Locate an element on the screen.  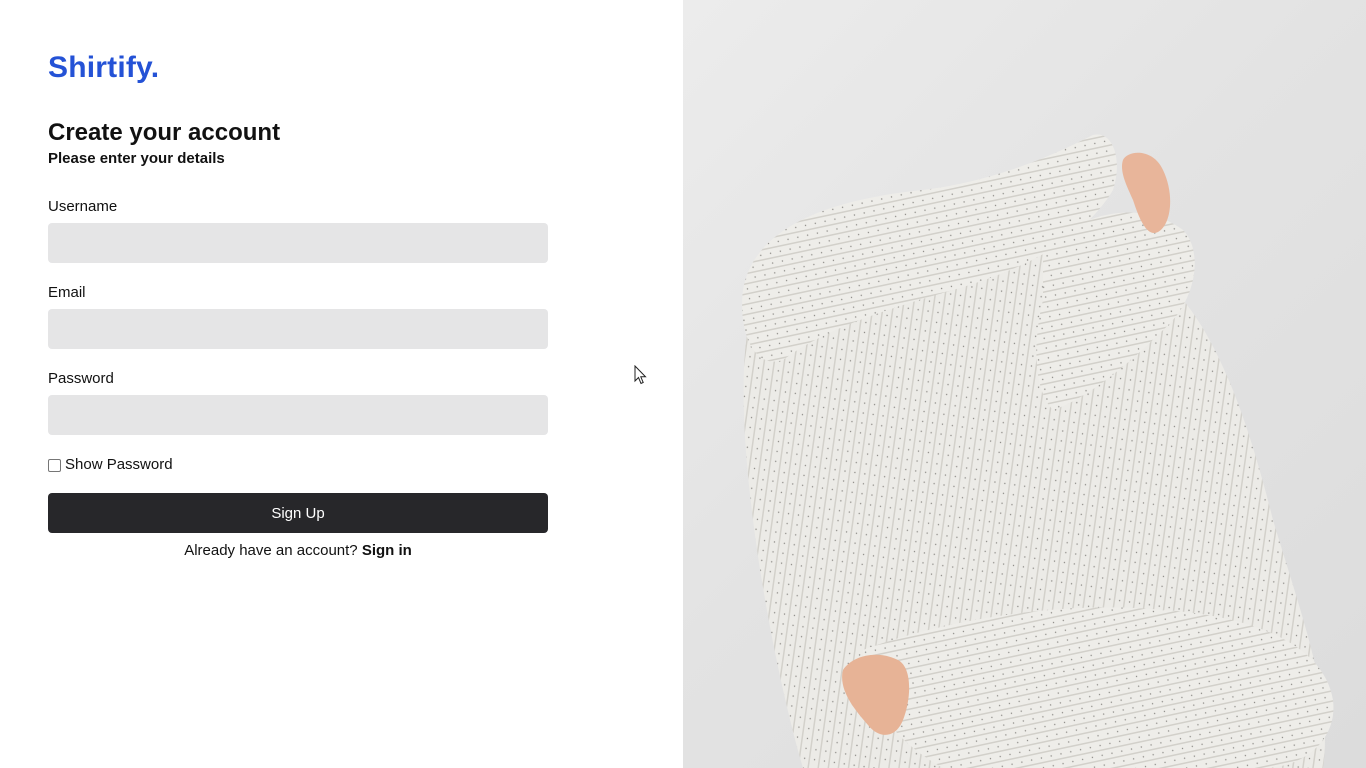
brand-logo: Shirtify. is located at coordinates (298, 68).